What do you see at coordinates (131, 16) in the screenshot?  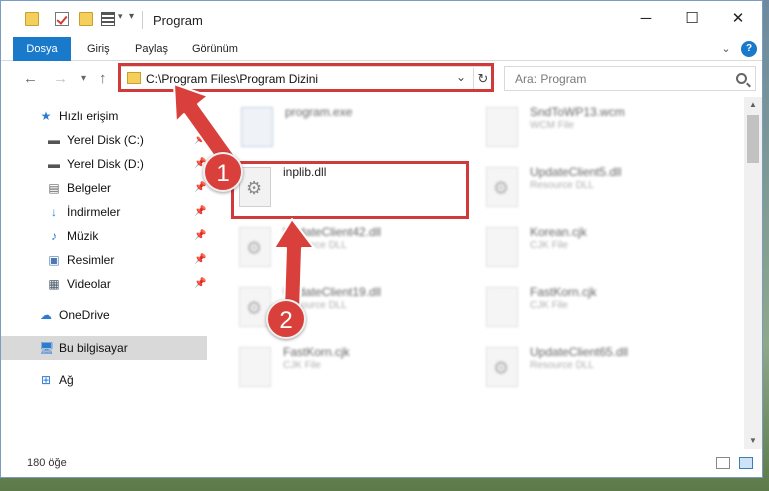 I see `customize-toolbar-icon: ▾` at bounding box center [131, 16].